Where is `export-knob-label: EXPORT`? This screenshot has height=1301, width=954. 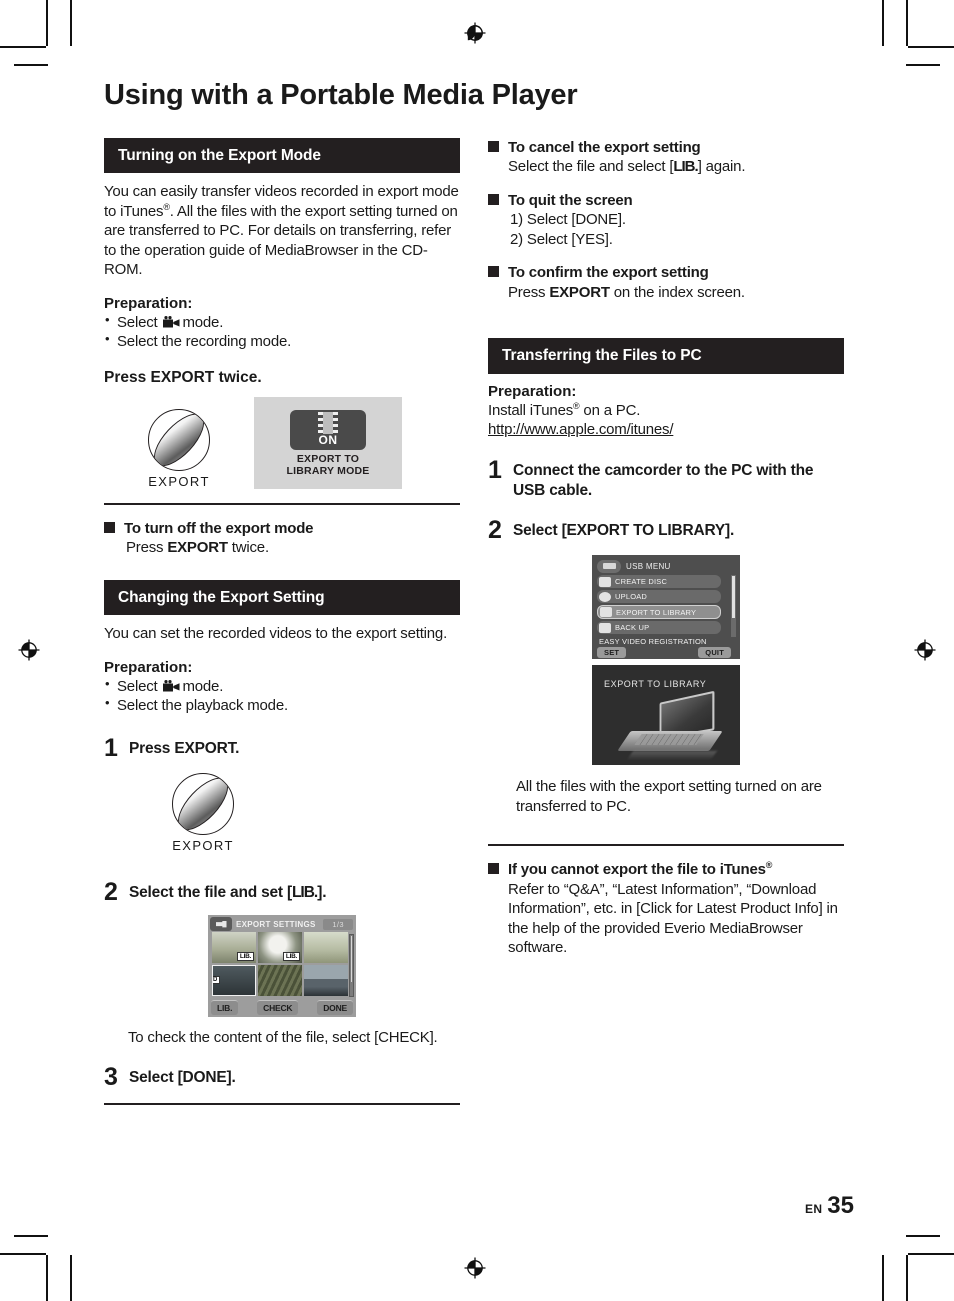
export-knob-label: EXPORT is located at coordinates (203, 845).